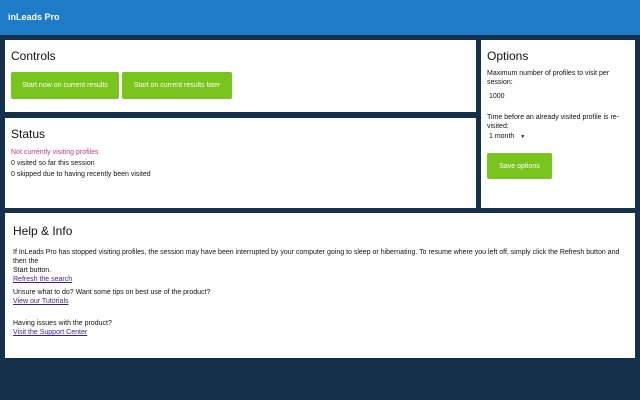  I want to click on revisit-time-select: 1 month ▼, so click(507, 137).